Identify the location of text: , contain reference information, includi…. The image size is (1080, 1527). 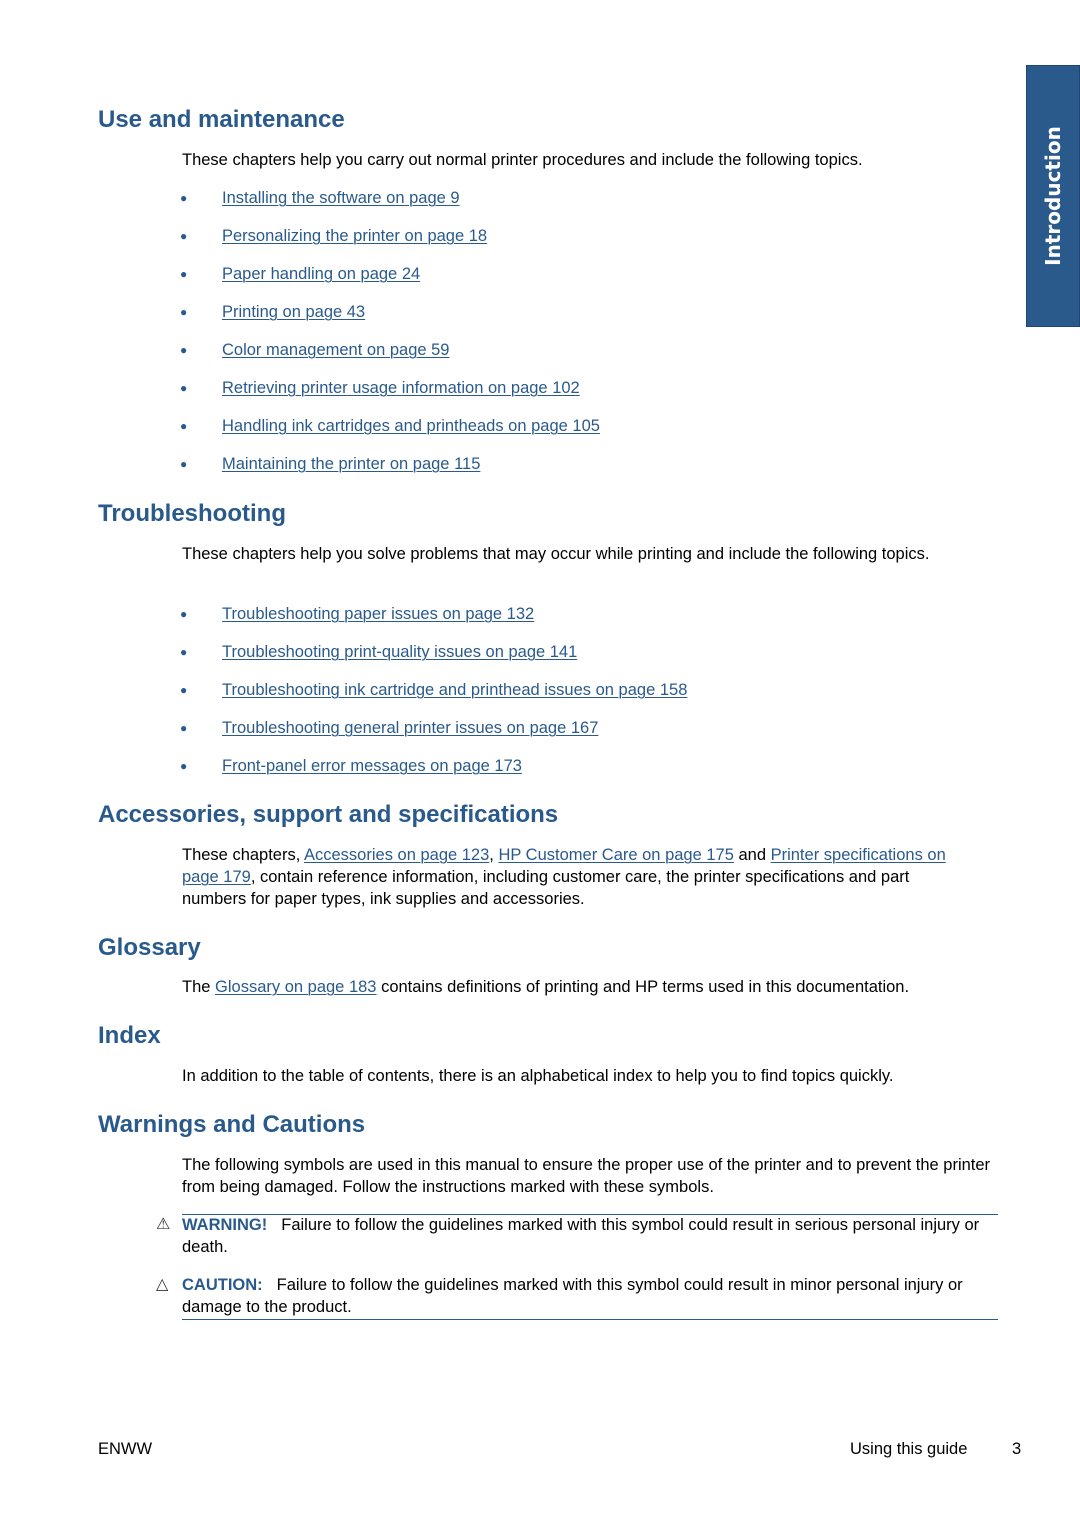
(546, 888).